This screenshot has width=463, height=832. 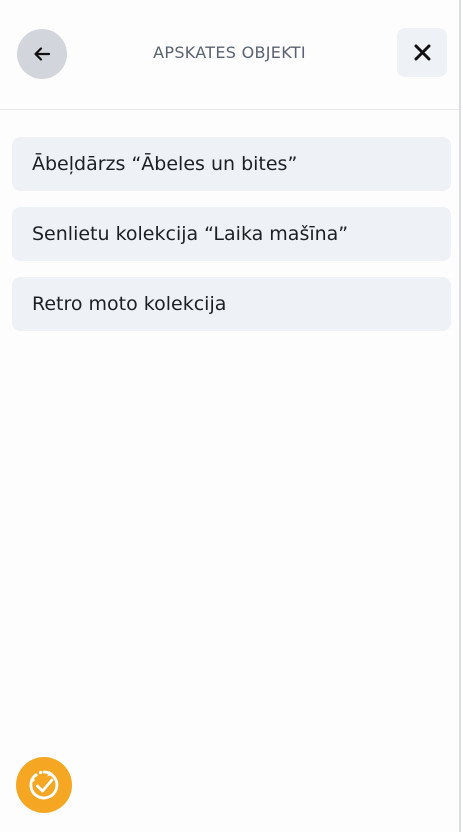 I want to click on list-item: Ābeļdārzs “Ābeles un bites”, so click(x=231, y=164).